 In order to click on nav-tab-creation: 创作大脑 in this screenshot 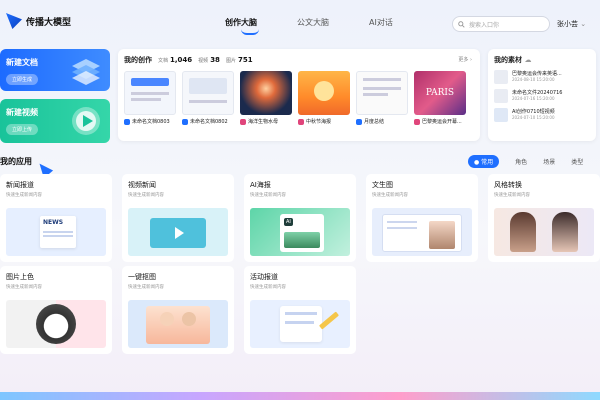, I will do `click(242, 26)`.